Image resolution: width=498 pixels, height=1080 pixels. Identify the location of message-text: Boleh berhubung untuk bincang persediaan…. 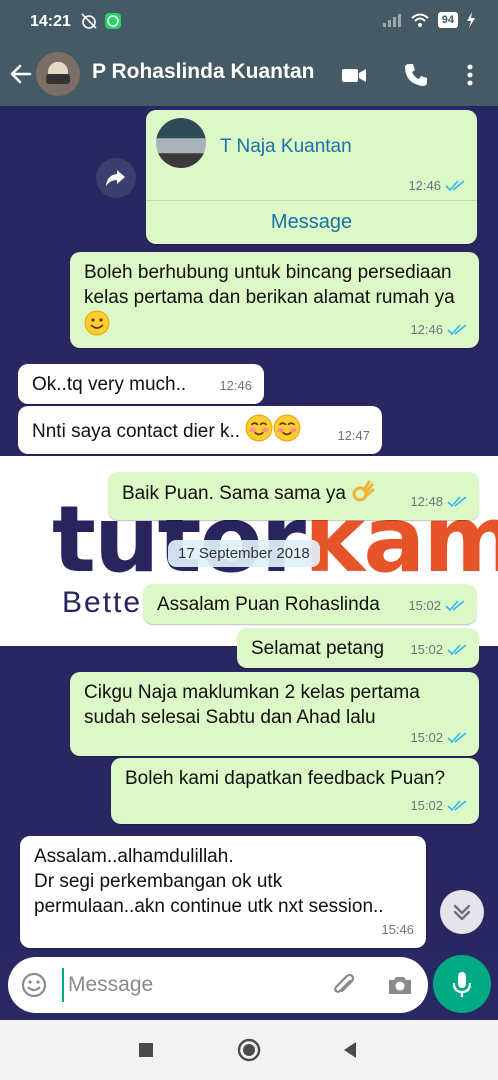
(269, 285).